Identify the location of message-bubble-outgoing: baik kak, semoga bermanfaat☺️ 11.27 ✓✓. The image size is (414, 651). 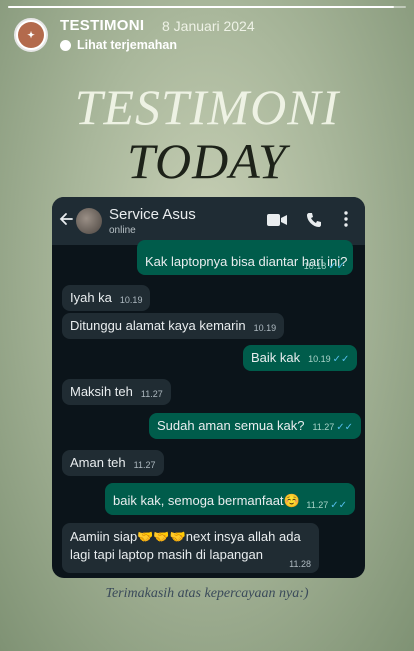
(230, 499).